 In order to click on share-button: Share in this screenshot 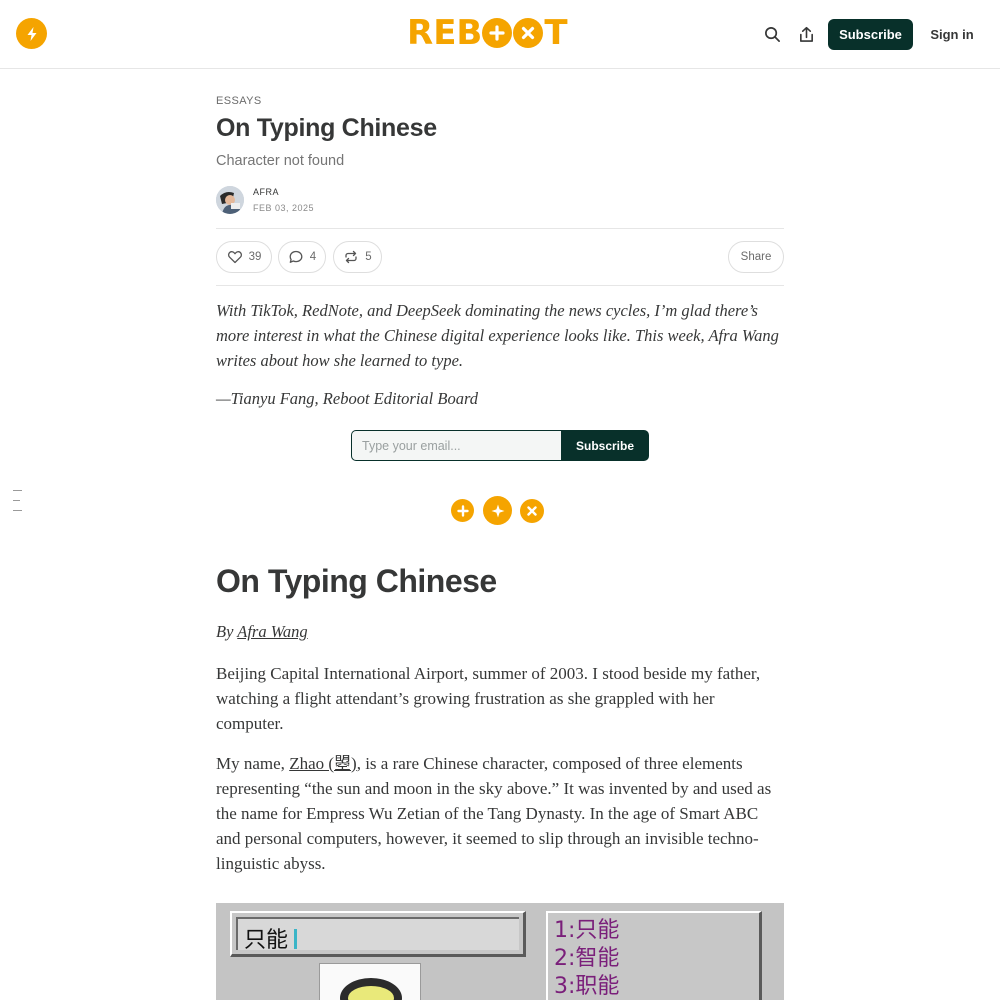, I will do `click(756, 257)`.